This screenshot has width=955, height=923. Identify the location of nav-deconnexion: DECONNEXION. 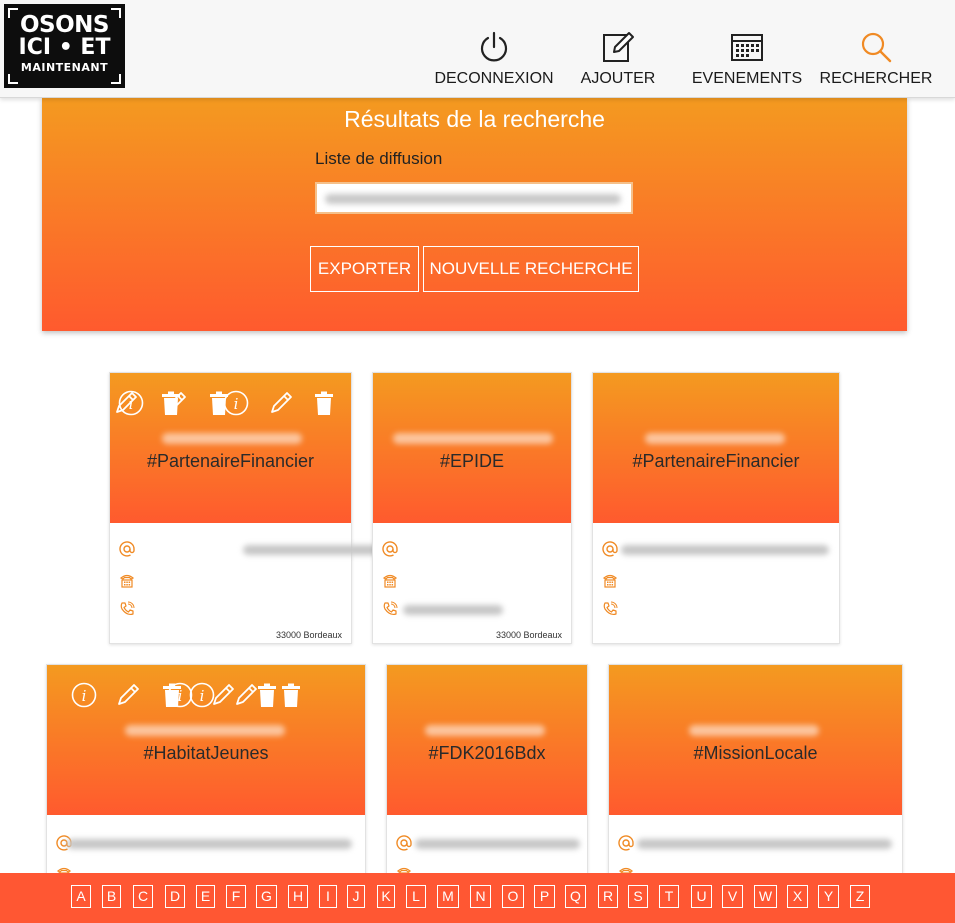
(494, 59).